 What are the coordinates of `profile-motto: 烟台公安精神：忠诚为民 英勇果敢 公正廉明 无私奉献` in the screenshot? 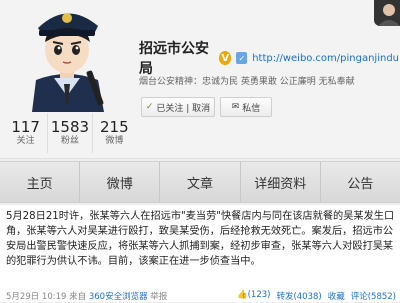 It's located at (247, 82).